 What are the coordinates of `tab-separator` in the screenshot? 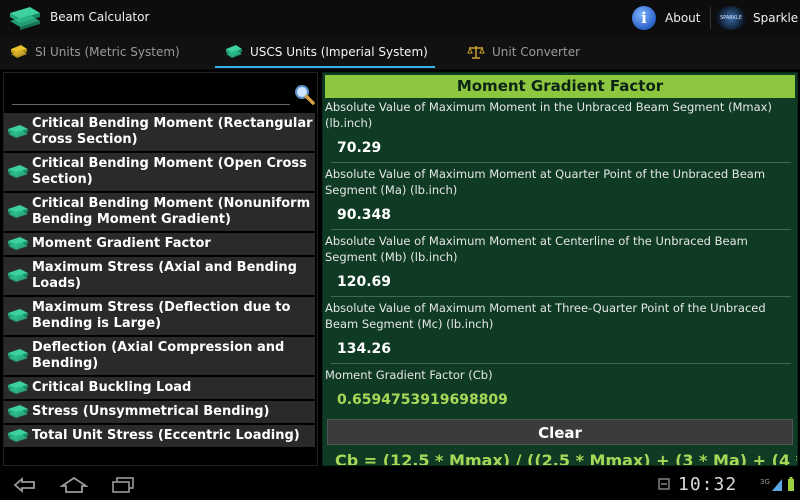 It's located at (400, 68).